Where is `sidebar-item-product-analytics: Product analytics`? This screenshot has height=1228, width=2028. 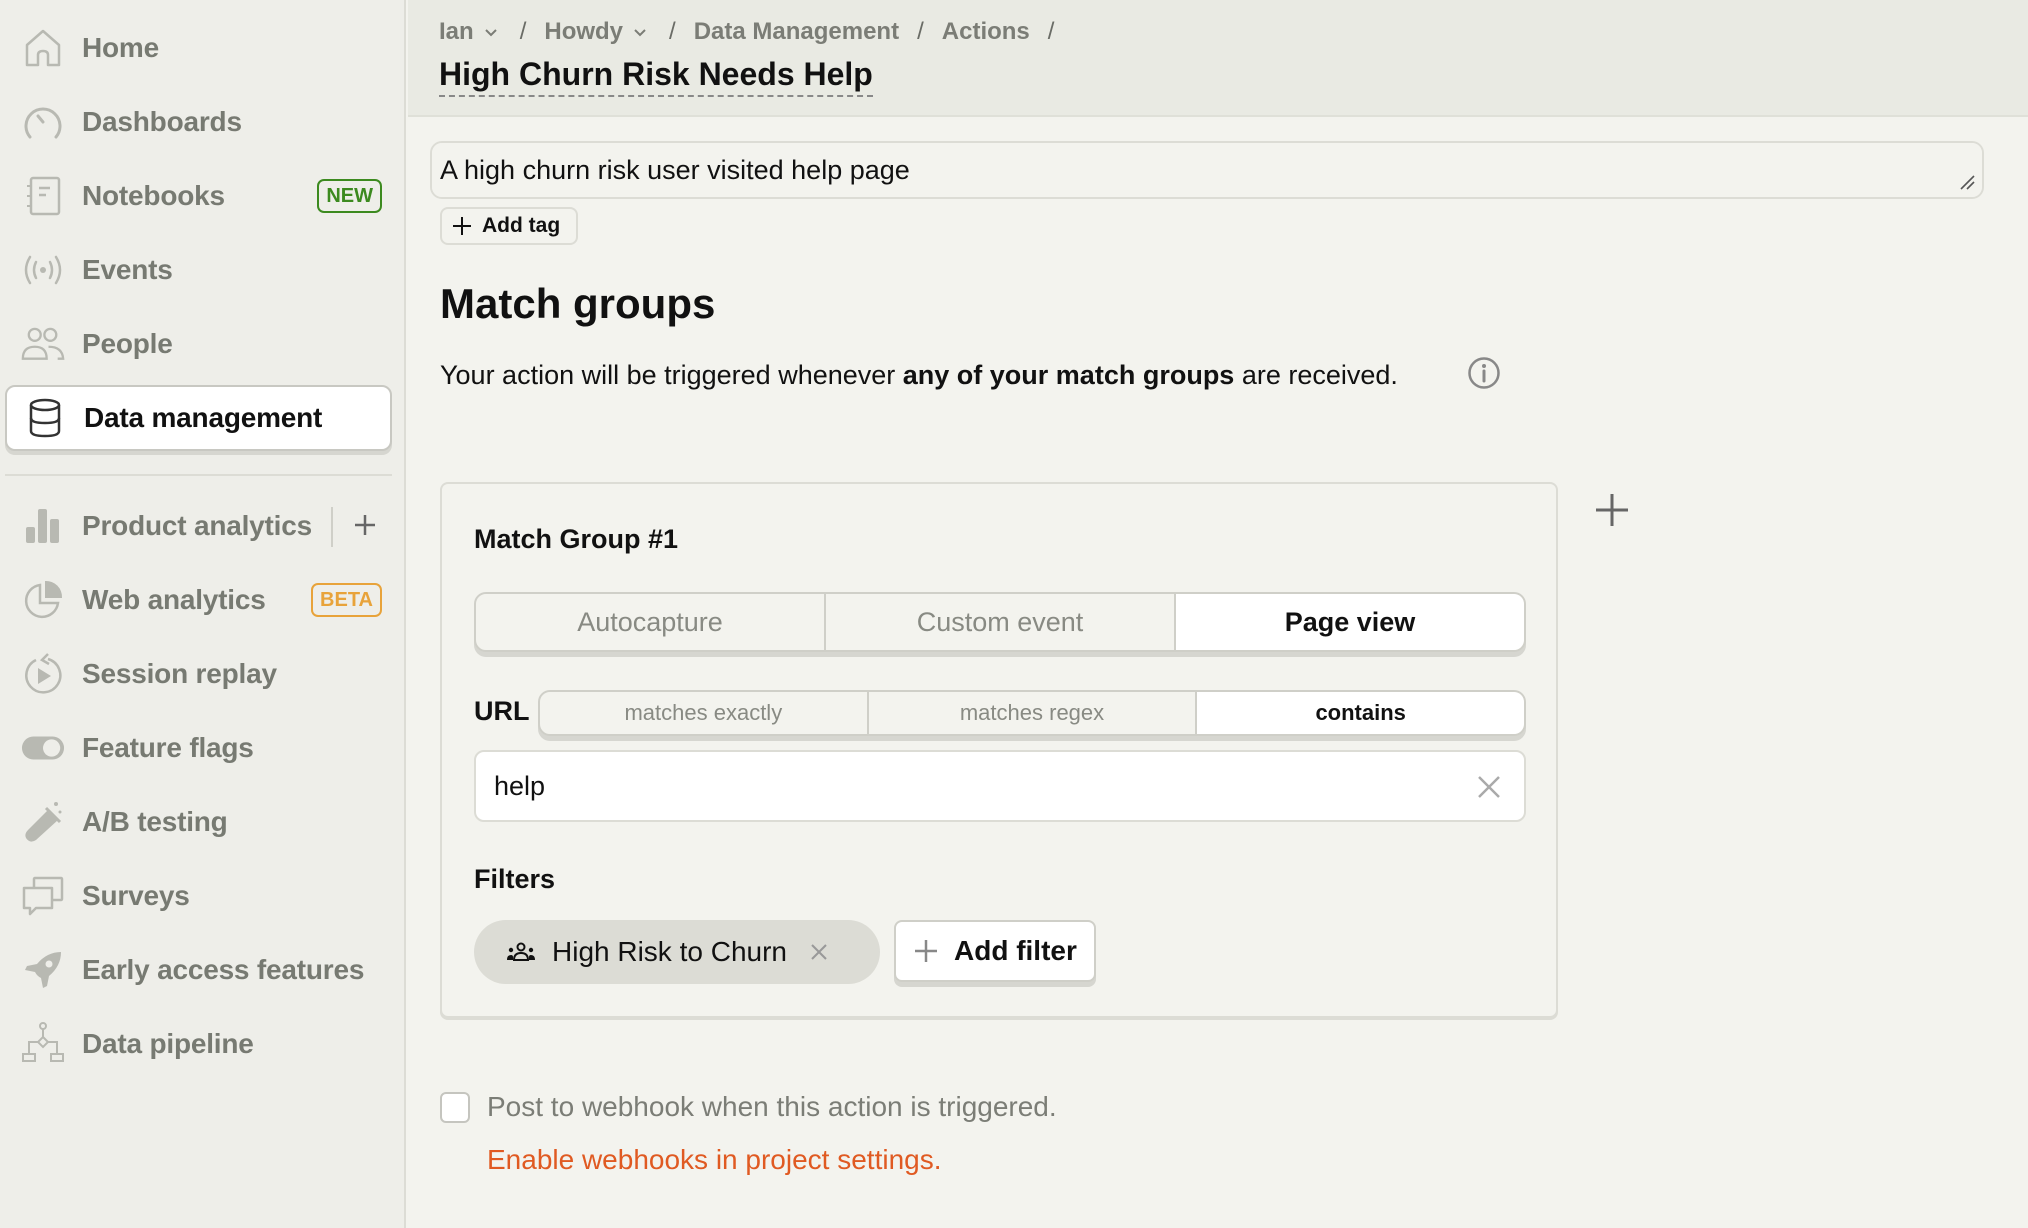 sidebar-item-product-analytics: Product analytics is located at coordinates (198, 526).